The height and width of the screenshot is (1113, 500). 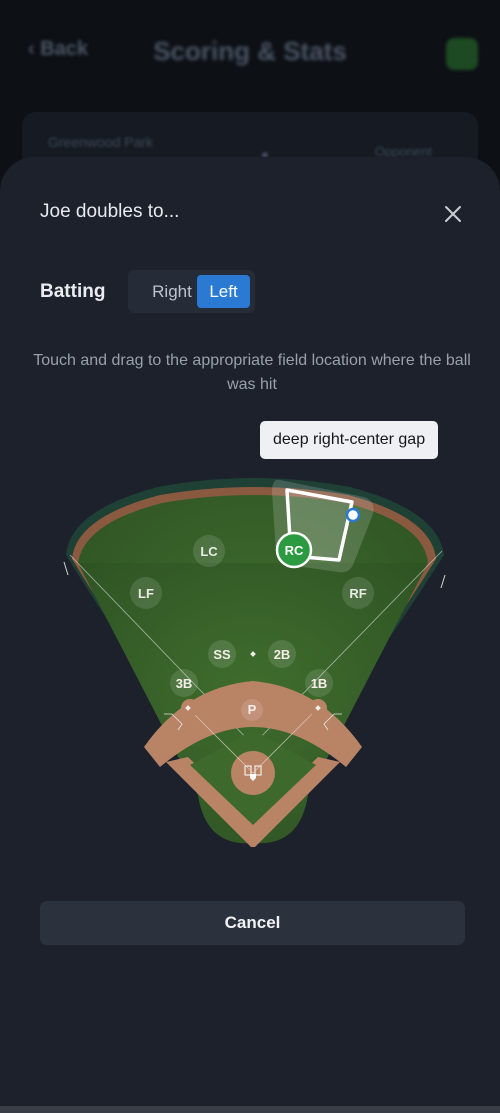 I want to click on background-header: ‹ Back Scoring & Stats, so click(x=250, y=55).